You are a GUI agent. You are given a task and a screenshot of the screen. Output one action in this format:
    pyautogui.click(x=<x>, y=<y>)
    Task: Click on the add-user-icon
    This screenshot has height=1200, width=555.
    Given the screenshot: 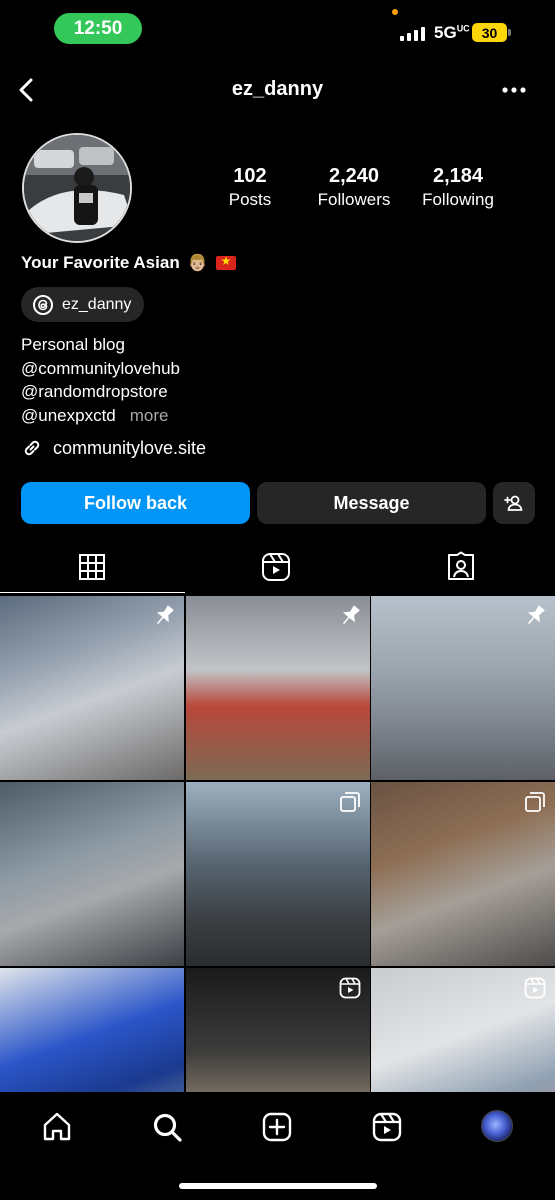 What is the action you would take?
    pyautogui.click(x=513, y=503)
    